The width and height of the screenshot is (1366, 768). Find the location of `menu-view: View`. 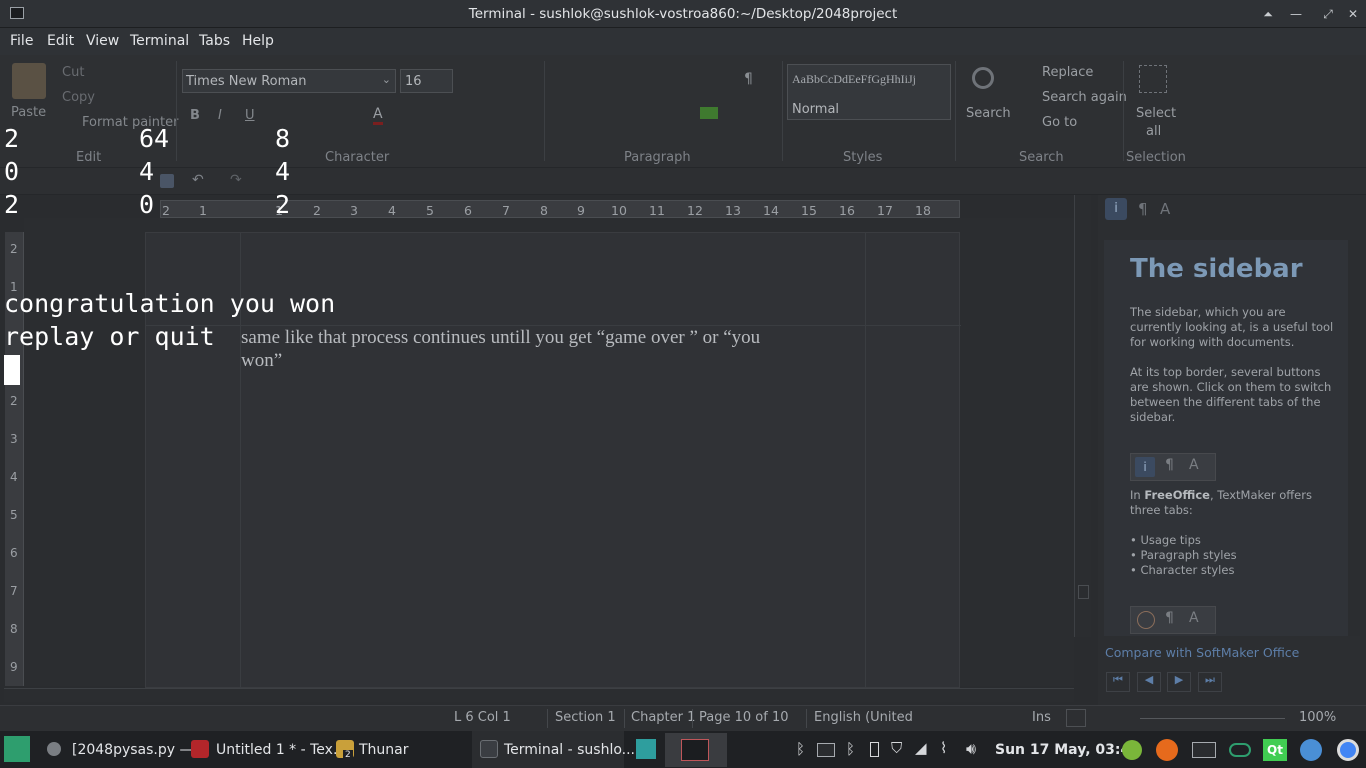

menu-view: View is located at coordinates (102, 41).